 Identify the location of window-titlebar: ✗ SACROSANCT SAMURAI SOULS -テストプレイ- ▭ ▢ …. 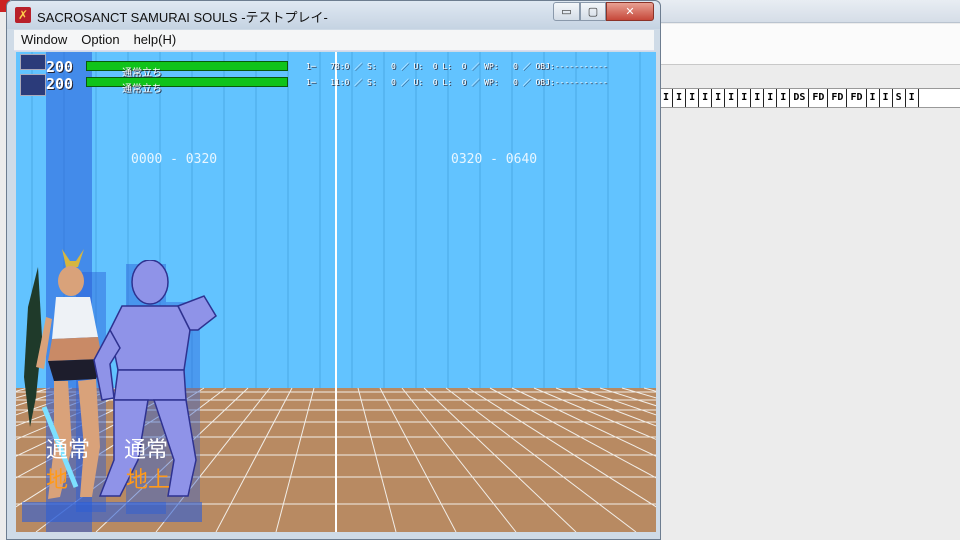
(333, 15).